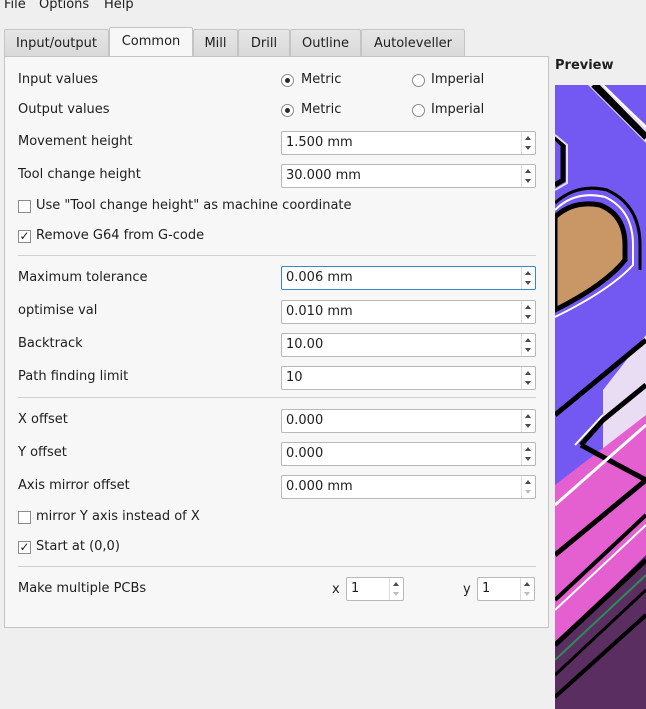 The image size is (646, 709). I want to click on remove-g64-checkbox: ✓, so click(24, 236).